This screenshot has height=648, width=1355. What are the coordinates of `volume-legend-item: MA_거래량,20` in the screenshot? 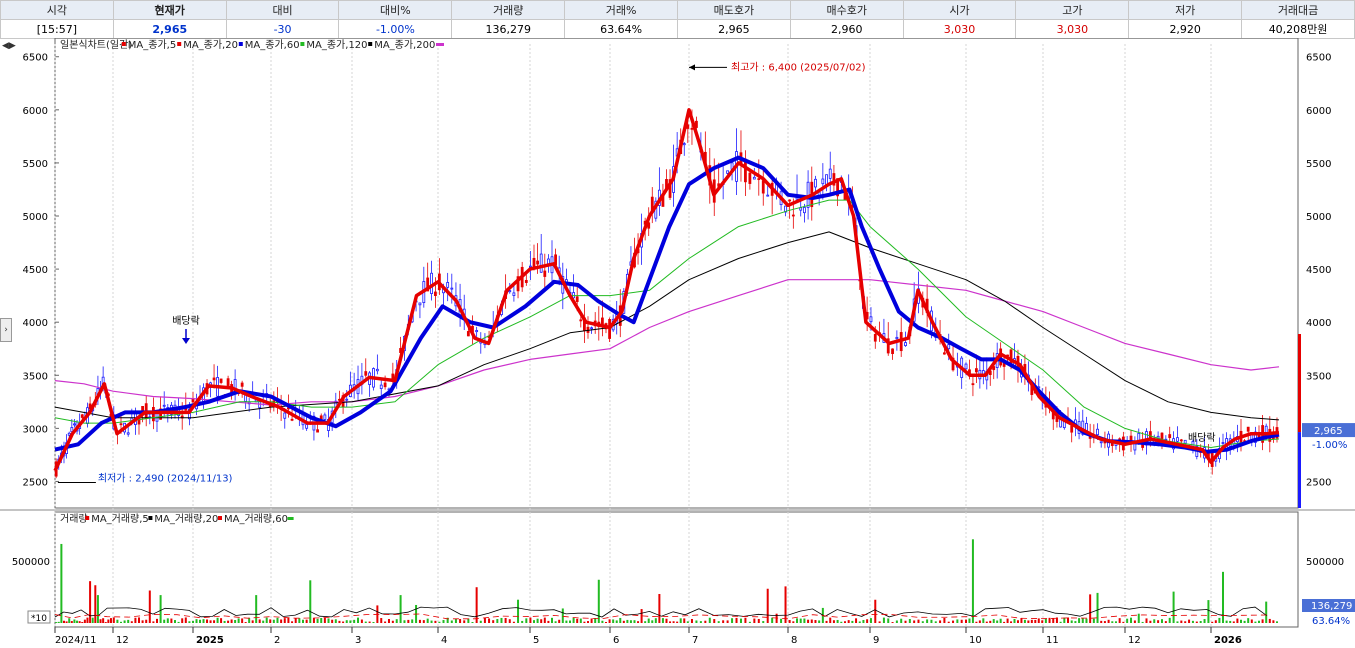 It's located at (186, 519).